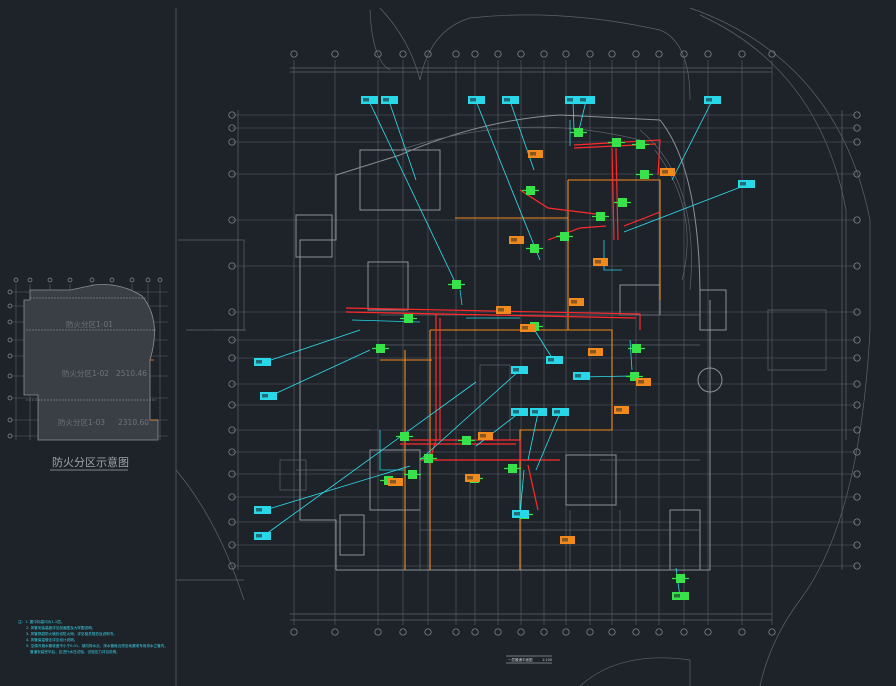  What do you see at coordinates (75, 651) in the screenshot?
I see `note-line-5: 管道安装完毕后，应进行水压试验，试验压力详见说明。` at bounding box center [75, 651].